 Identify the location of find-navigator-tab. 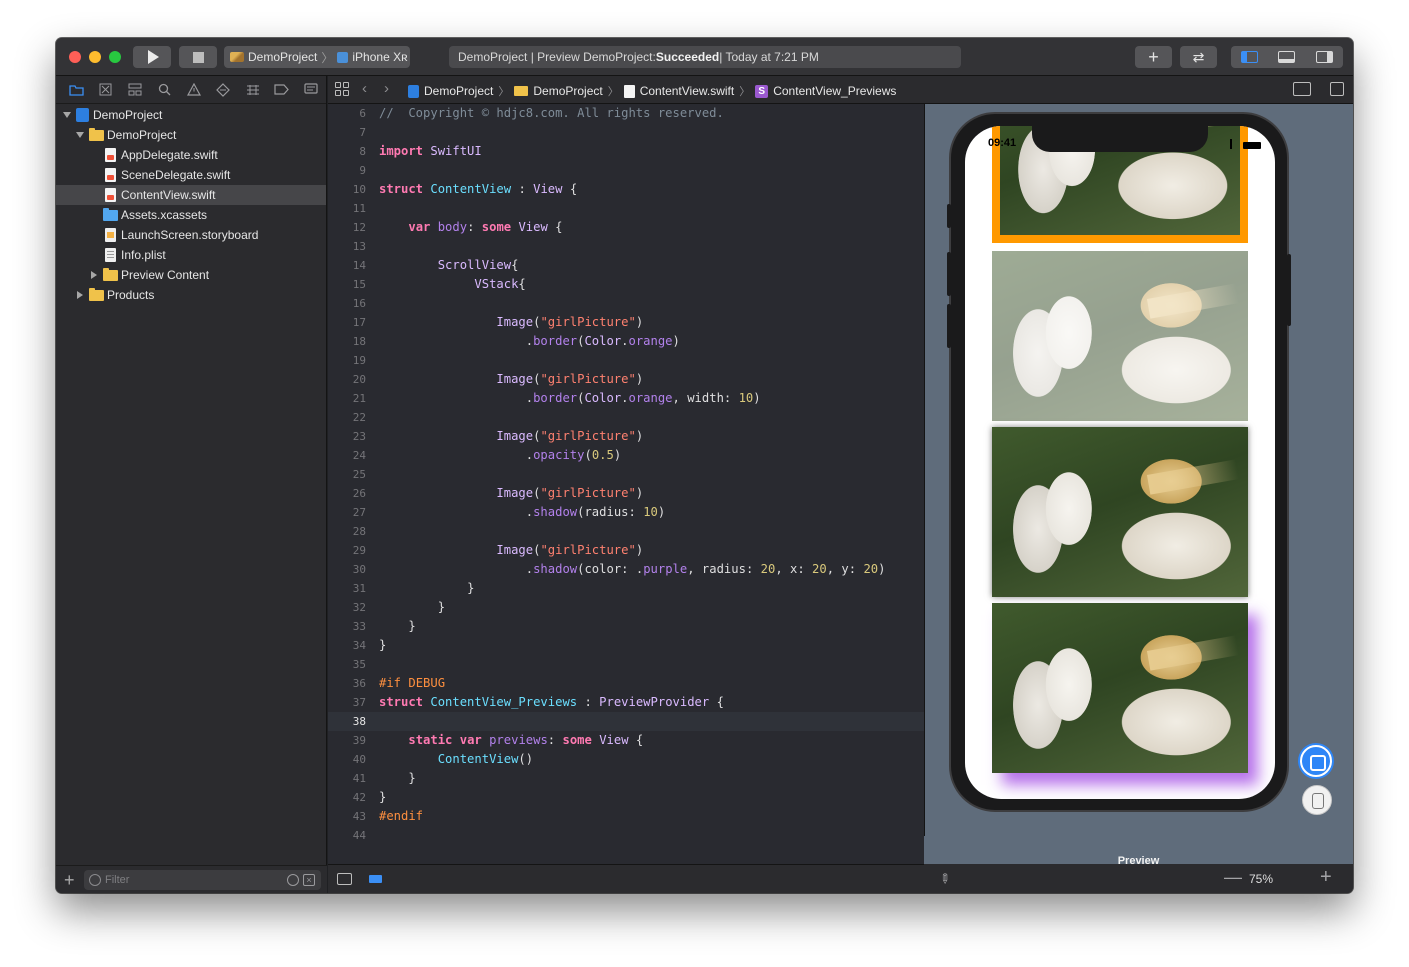
(164, 90).